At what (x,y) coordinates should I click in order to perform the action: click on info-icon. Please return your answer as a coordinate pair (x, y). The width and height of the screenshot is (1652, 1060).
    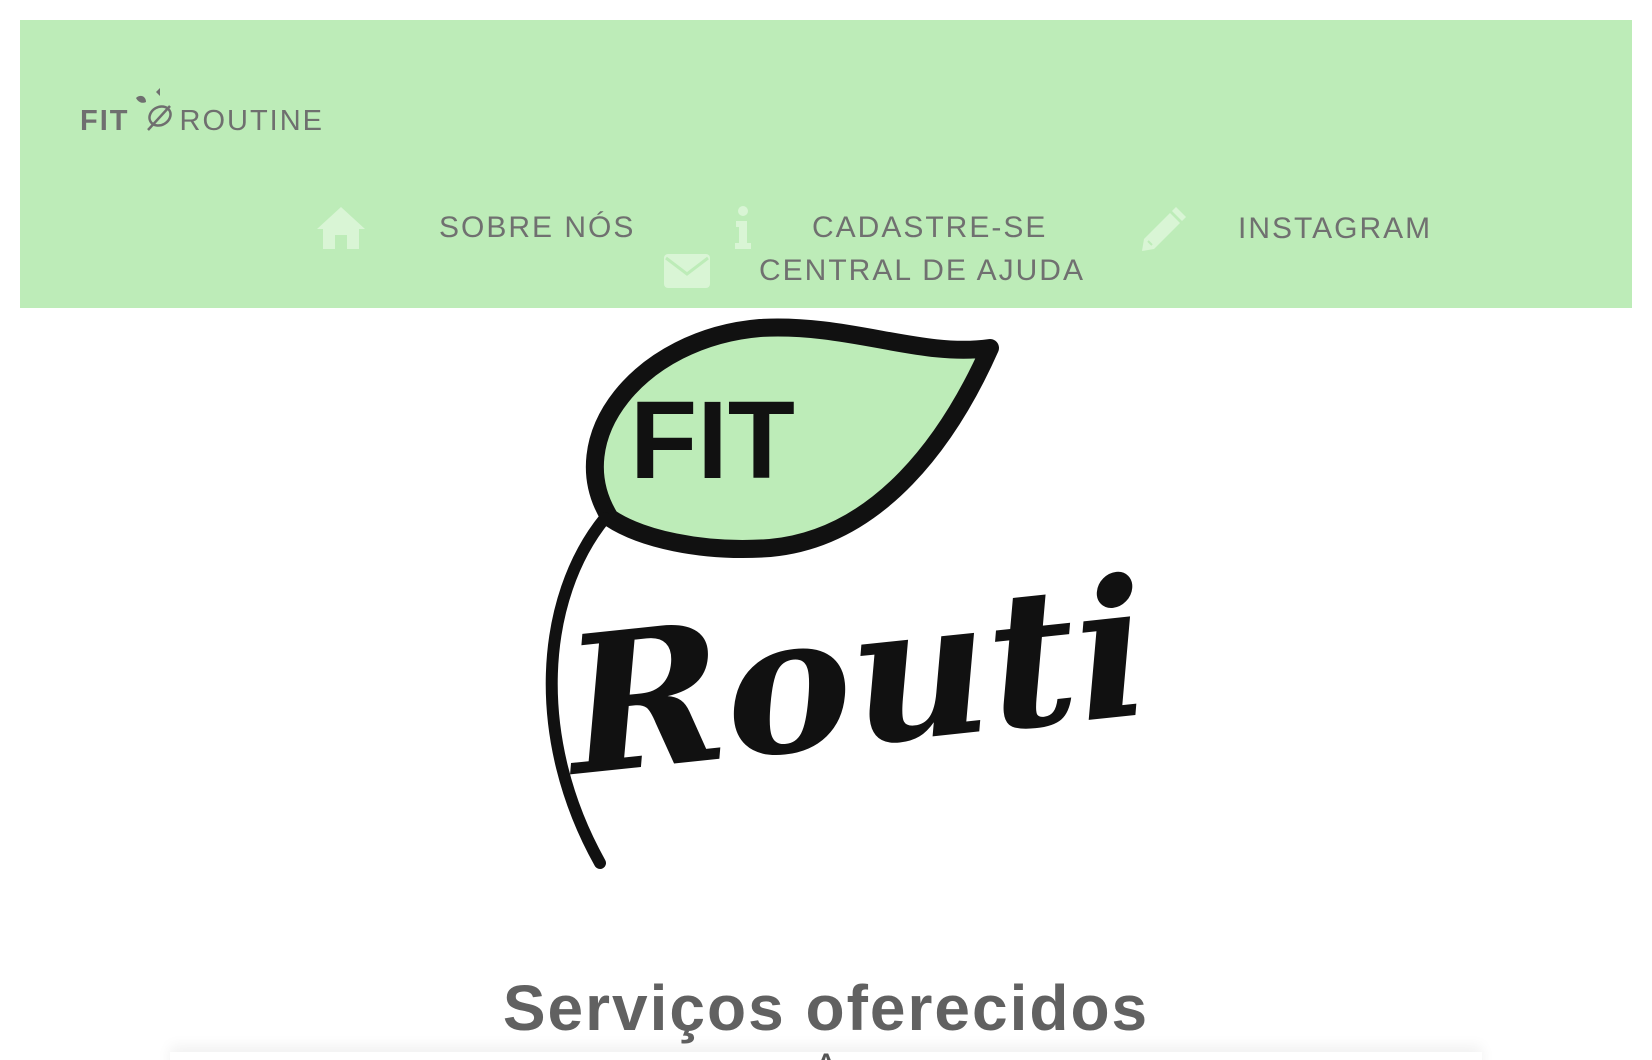
    Looking at the image, I should click on (743, 228).